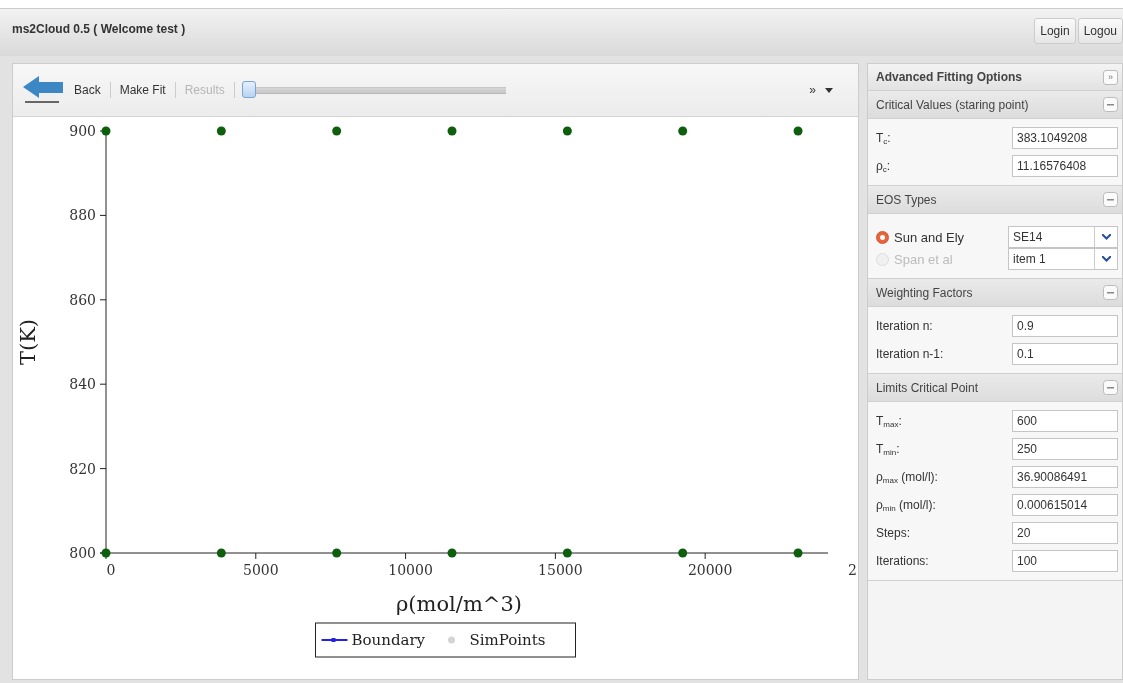 This screenshot has width=1123, height=683. Describe the element at coordinates (893, 533) in the screenshot. I see `field-label: Steps:` at that location.